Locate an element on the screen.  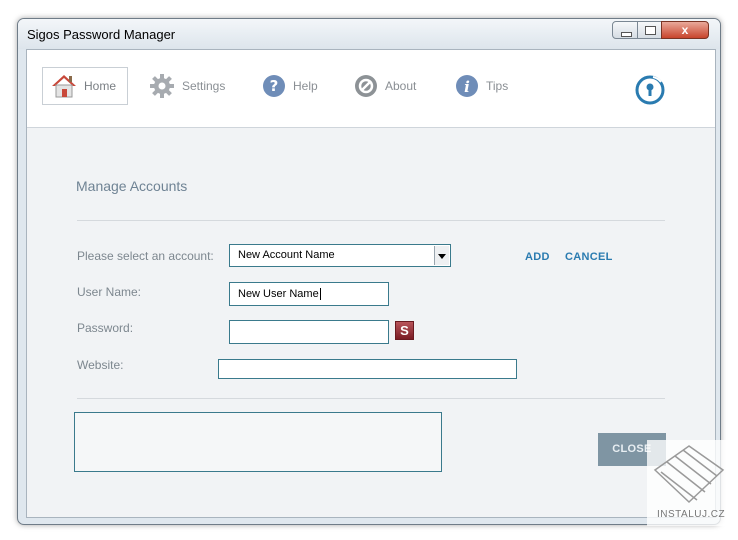
add-button: ADD is located at coordinates (537, 257).